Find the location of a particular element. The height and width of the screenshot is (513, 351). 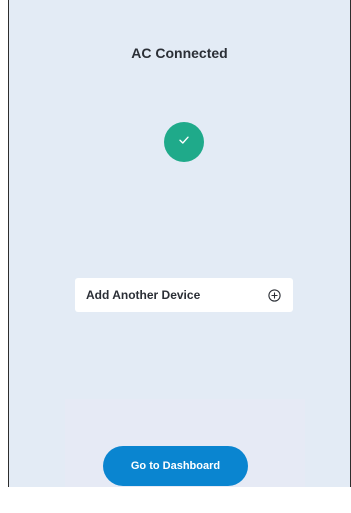

go-to-dashboard-button: Go to Dashboard is located at coordinates (175, 466).